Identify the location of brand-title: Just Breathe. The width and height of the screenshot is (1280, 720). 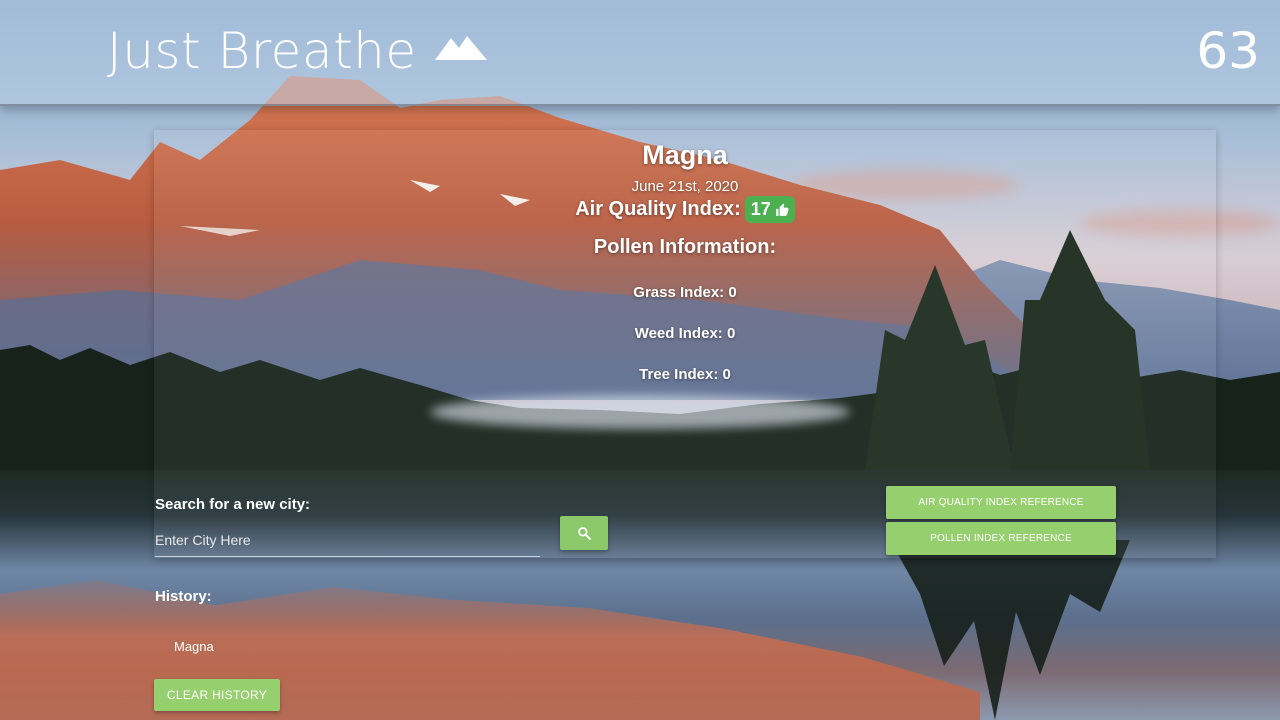
(262, 51).